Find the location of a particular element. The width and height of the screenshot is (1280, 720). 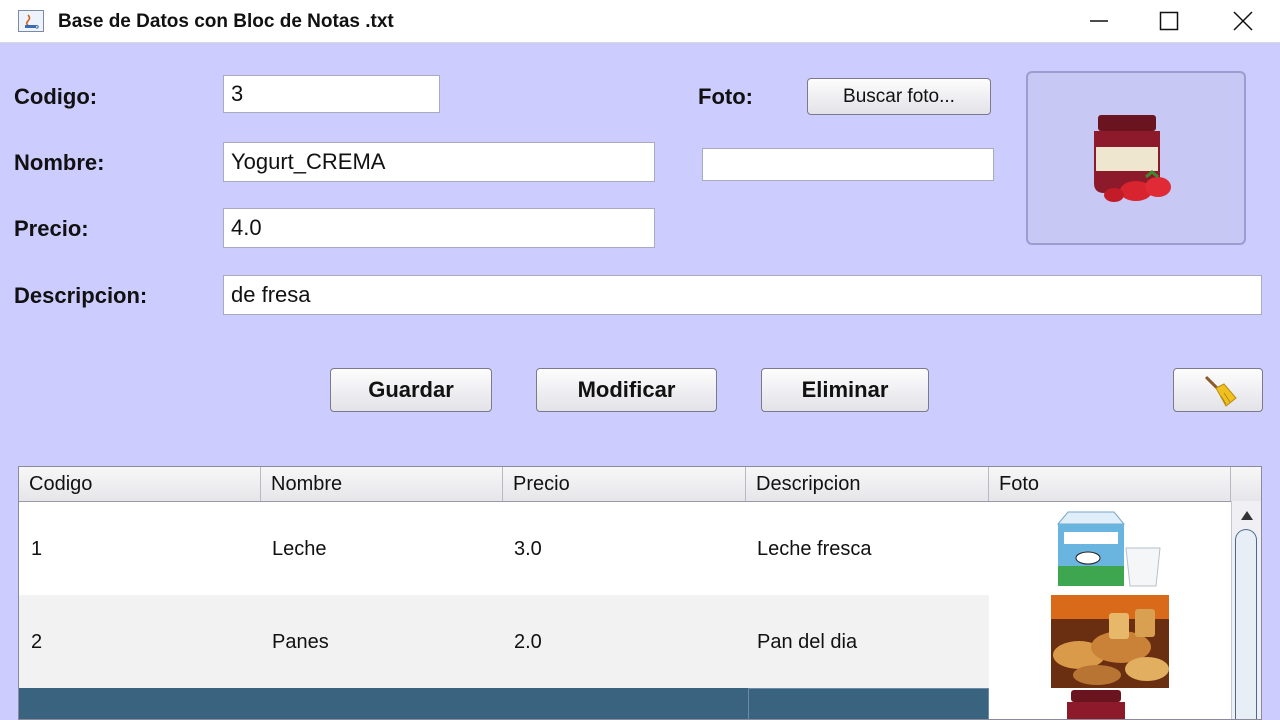

column-header-nombre: Nombre is located at coordinates (382, 484).